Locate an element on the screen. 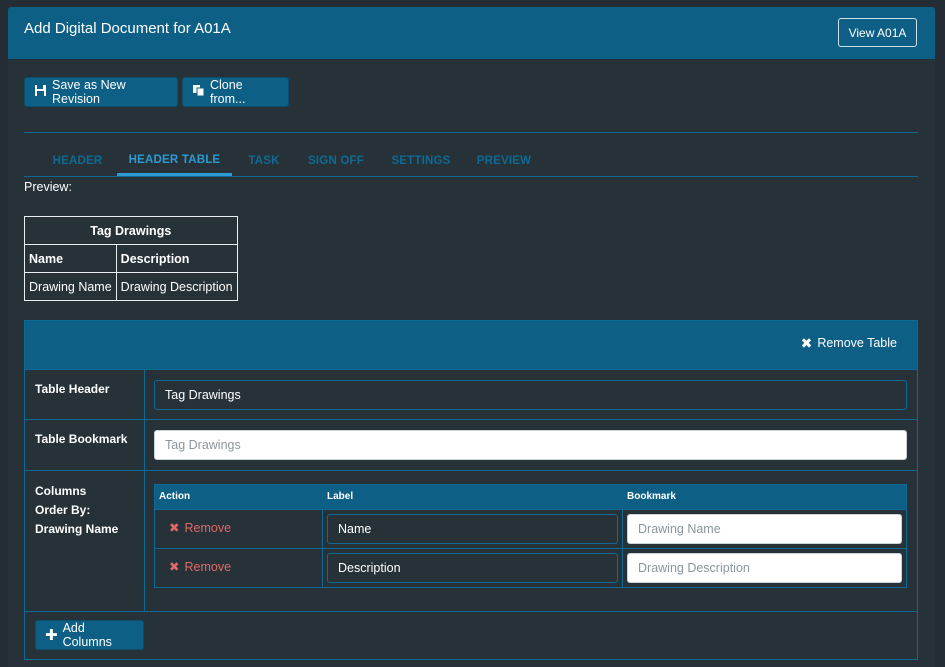 This screenshot has height=667, width=945. order-by-label: Order By: is located at coordinates (63, 510).